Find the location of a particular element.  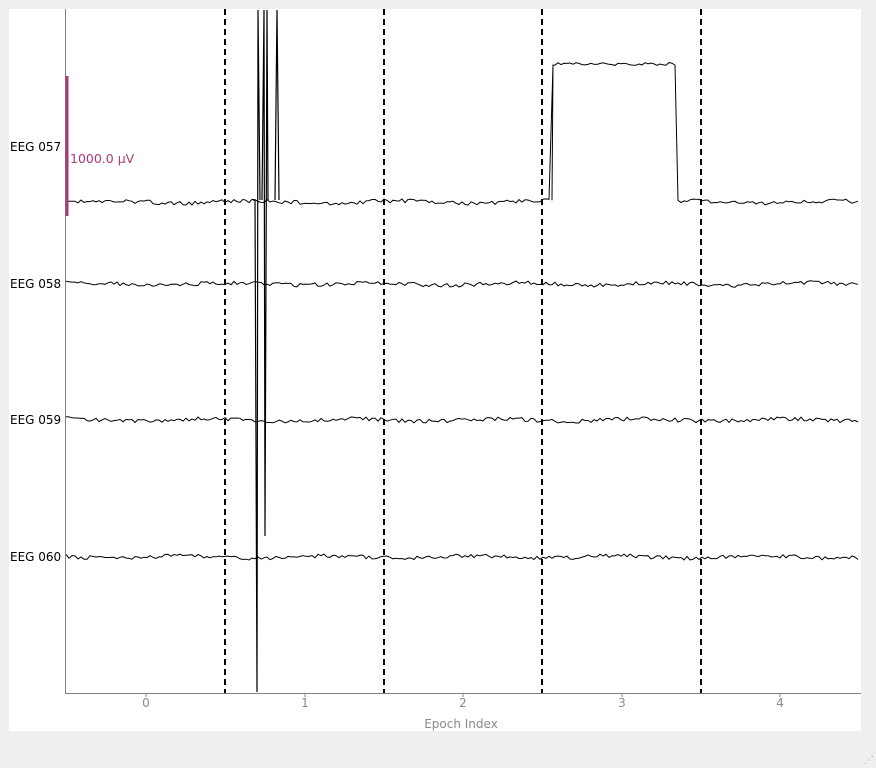

x-tick-label-3: 3 is located at coordinates (622, 703).